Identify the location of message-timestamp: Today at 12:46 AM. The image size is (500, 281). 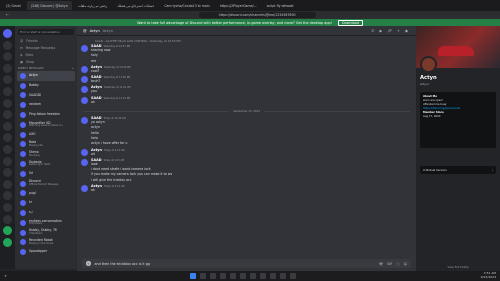
(114, 119).